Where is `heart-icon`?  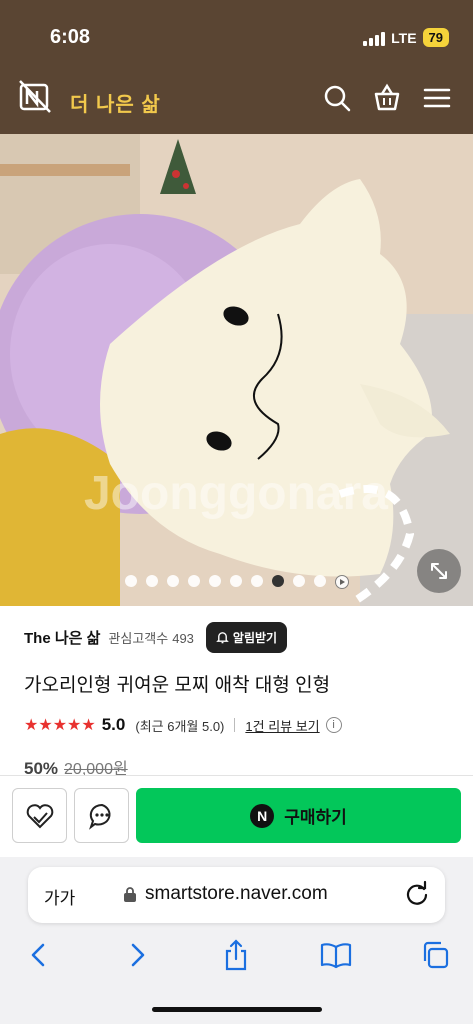 heart-icon is located at coordinates (39, 815).